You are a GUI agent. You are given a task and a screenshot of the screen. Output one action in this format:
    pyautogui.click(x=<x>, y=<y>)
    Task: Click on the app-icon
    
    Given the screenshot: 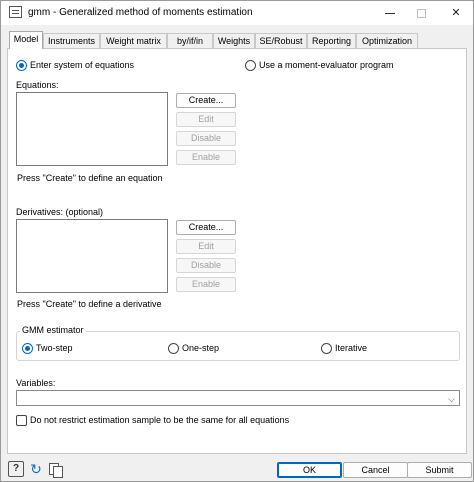 What is the action you would take?
    pyautogui.click(x=15, y=12)
    